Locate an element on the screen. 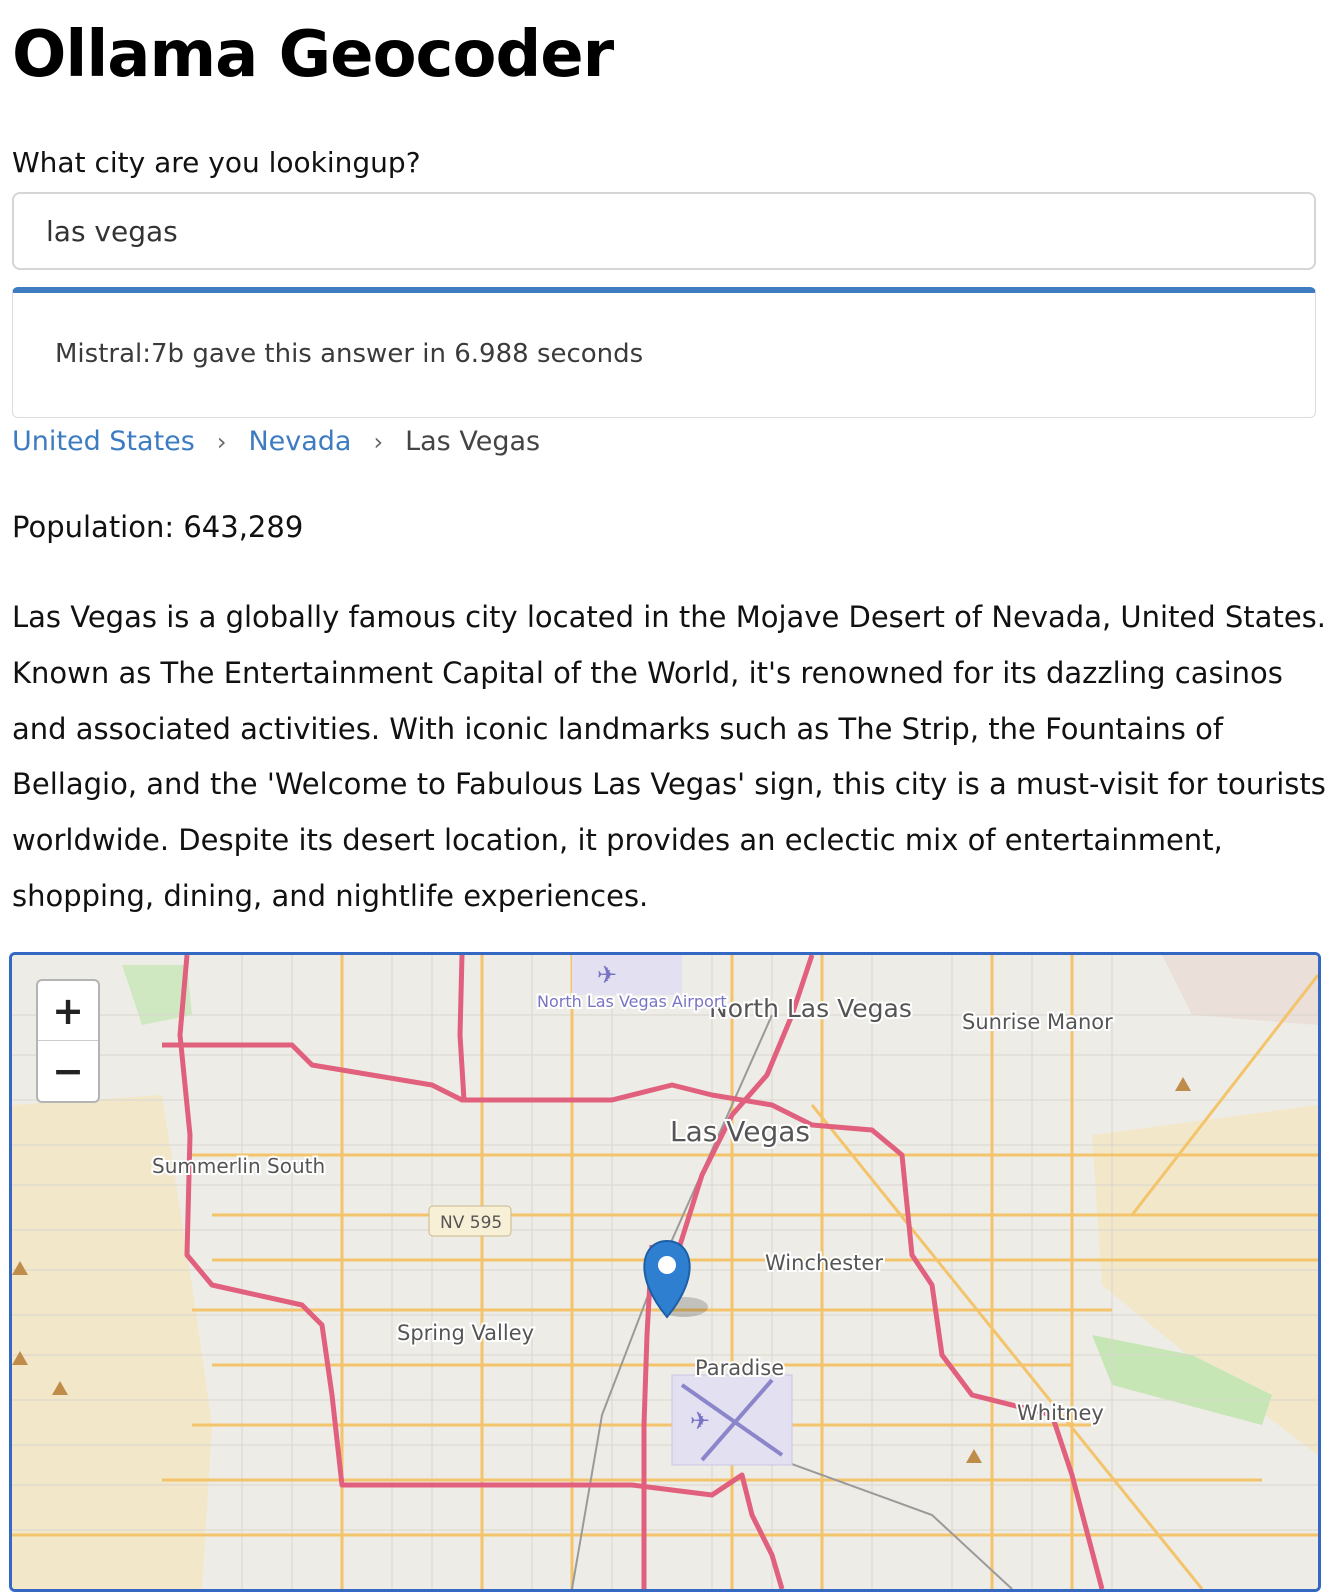  map-label-sunrise-manor: Sunrise Manor is located at coordinates (1037, 1022).